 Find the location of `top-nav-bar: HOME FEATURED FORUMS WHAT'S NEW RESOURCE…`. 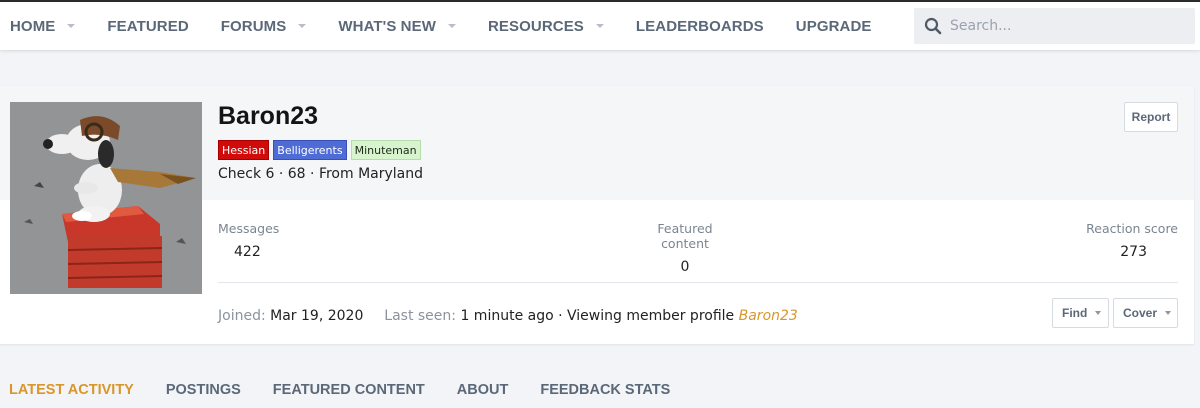

top-nav-bar: HOME FEATURED FORUMS WHAT'S NEW RESOURCE… is located at coordinates (600, 25).